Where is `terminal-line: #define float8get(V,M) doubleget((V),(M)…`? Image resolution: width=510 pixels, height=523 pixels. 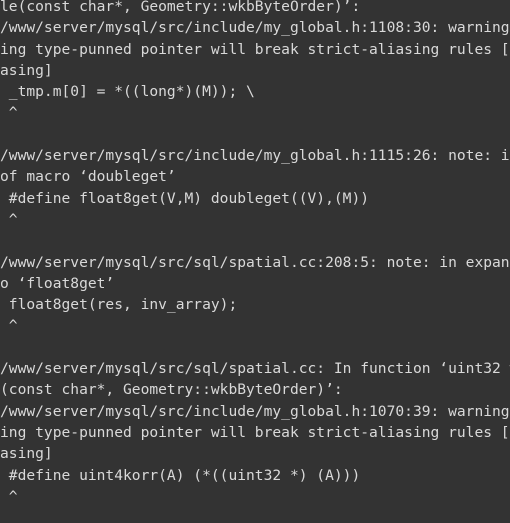 terminal-line: #define float8get(V,M) doubleget((V),(M)… is located at coordinates (185, 198).